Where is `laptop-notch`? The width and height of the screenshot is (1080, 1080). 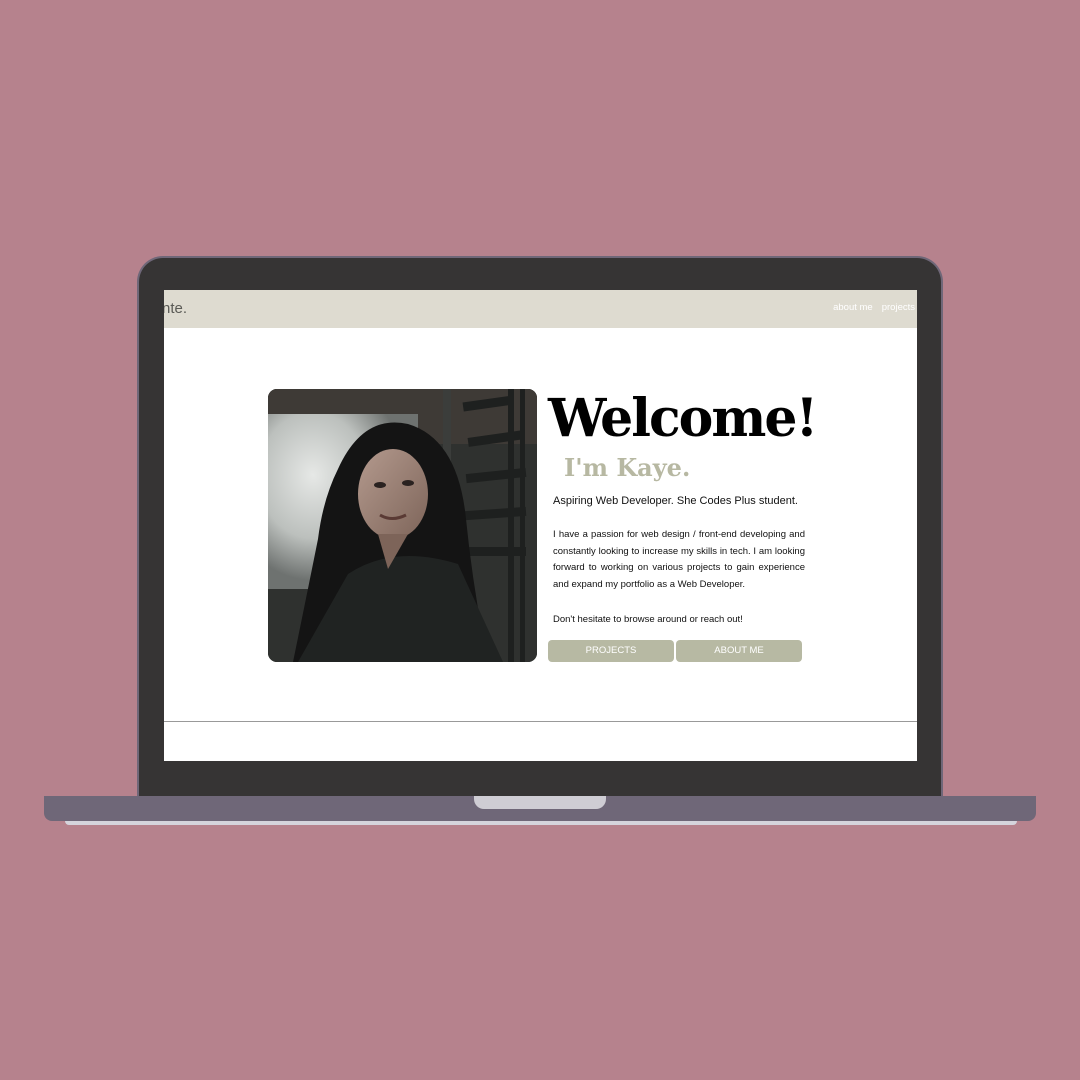 laptop-notch is located at coordinates (540, 802).